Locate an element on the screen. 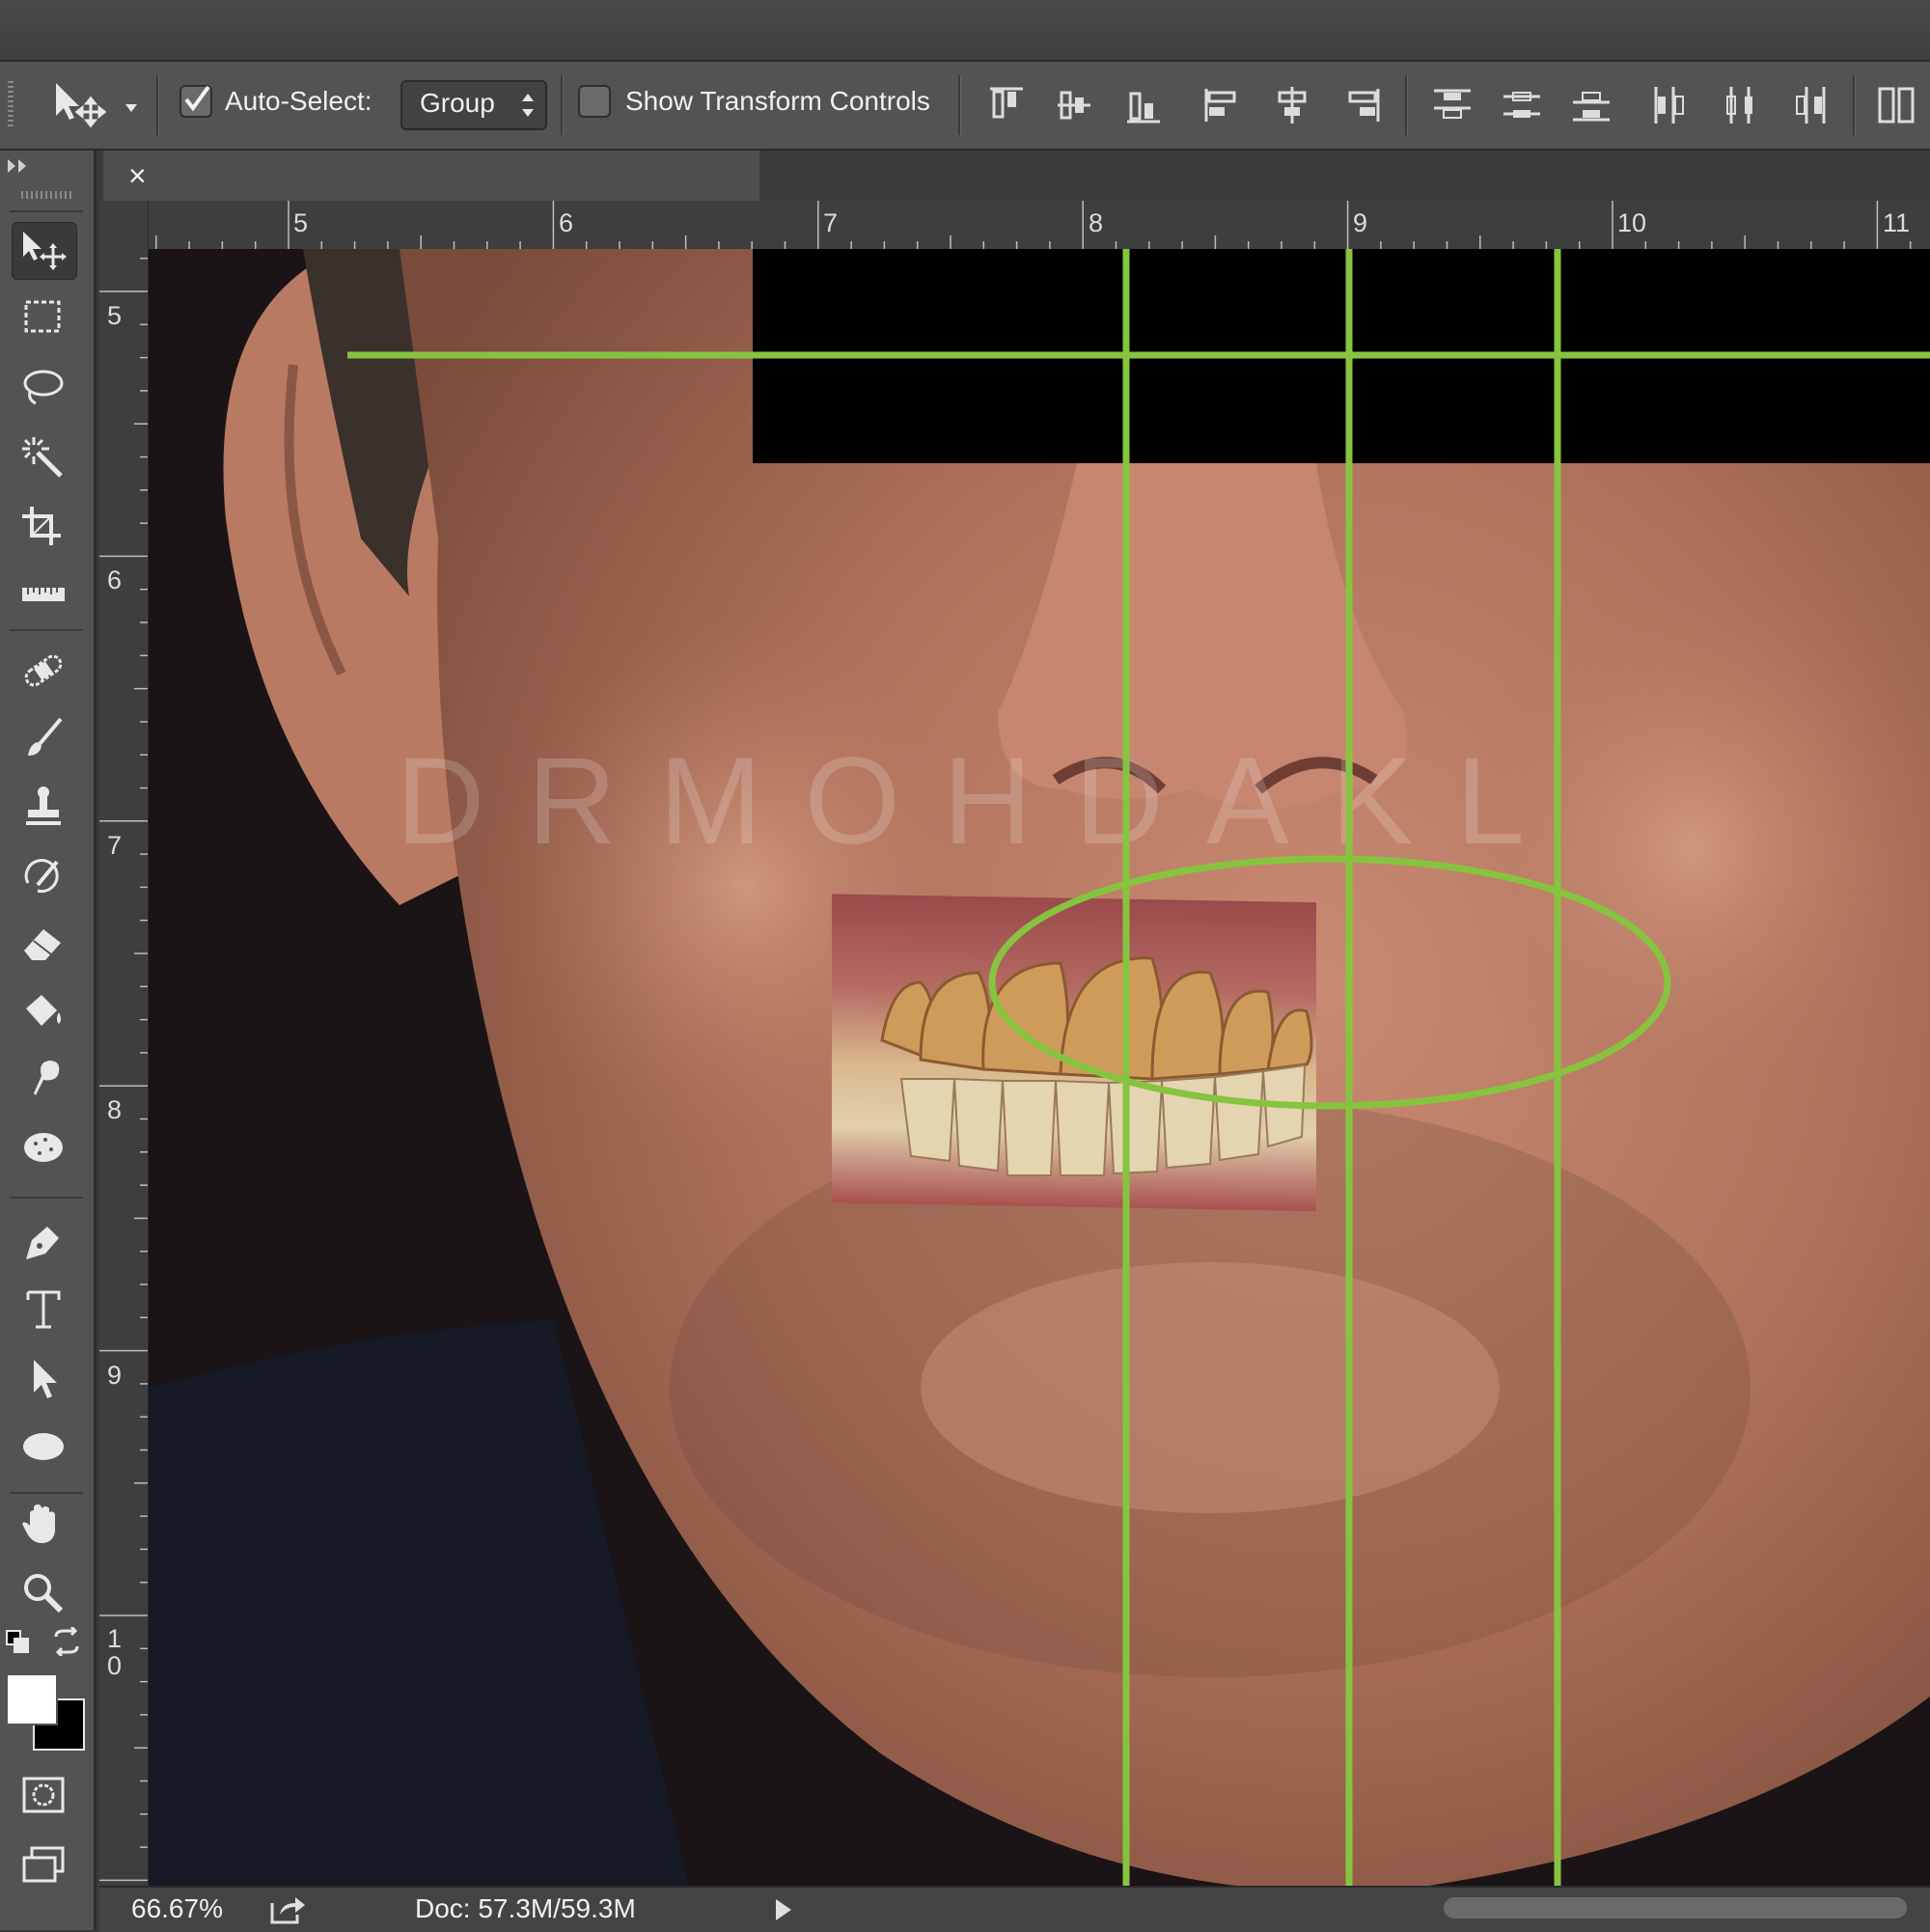 This screenshot has height=1932, width=1930. history-brush-tool is located at coordinates (43, 875).